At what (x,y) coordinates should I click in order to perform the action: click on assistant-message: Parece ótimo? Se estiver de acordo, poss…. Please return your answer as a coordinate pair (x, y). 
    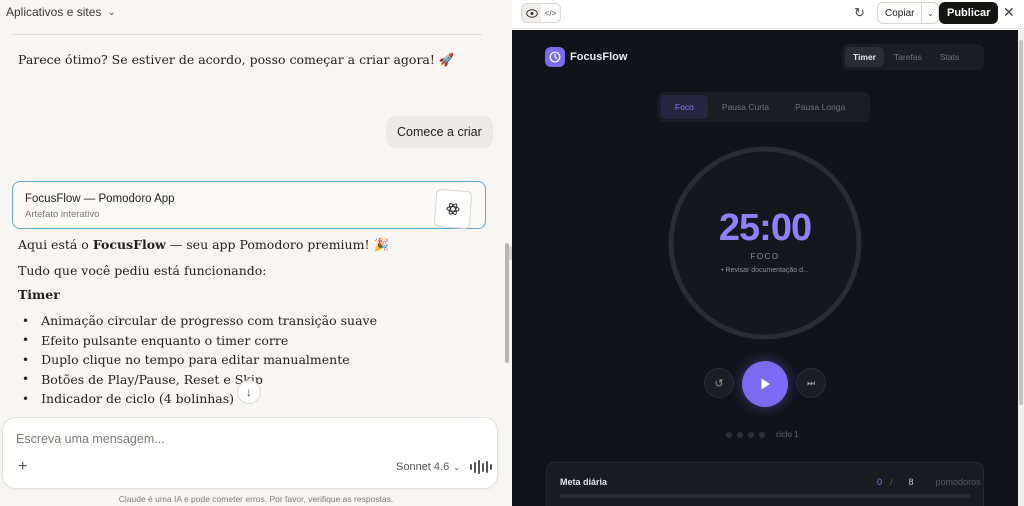
    Looking at the image, I should click on (236, 59).